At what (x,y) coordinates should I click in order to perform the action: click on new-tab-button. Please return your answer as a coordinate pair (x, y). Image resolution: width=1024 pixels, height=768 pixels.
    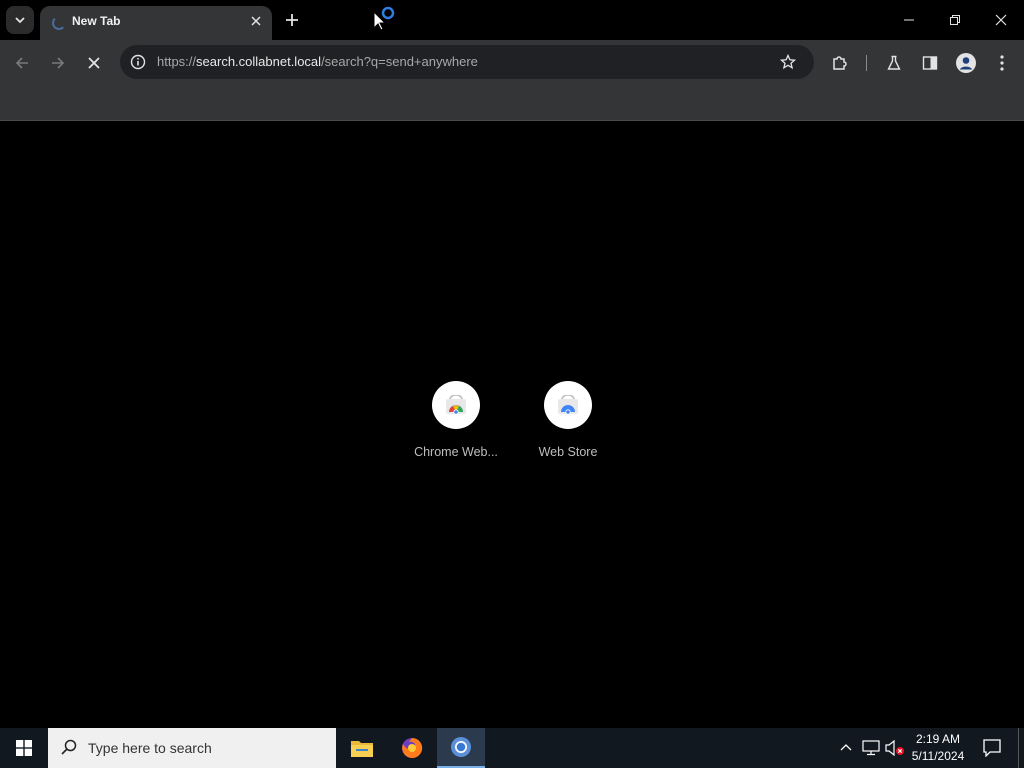
    Looking at the image, I should click on (292, 20).